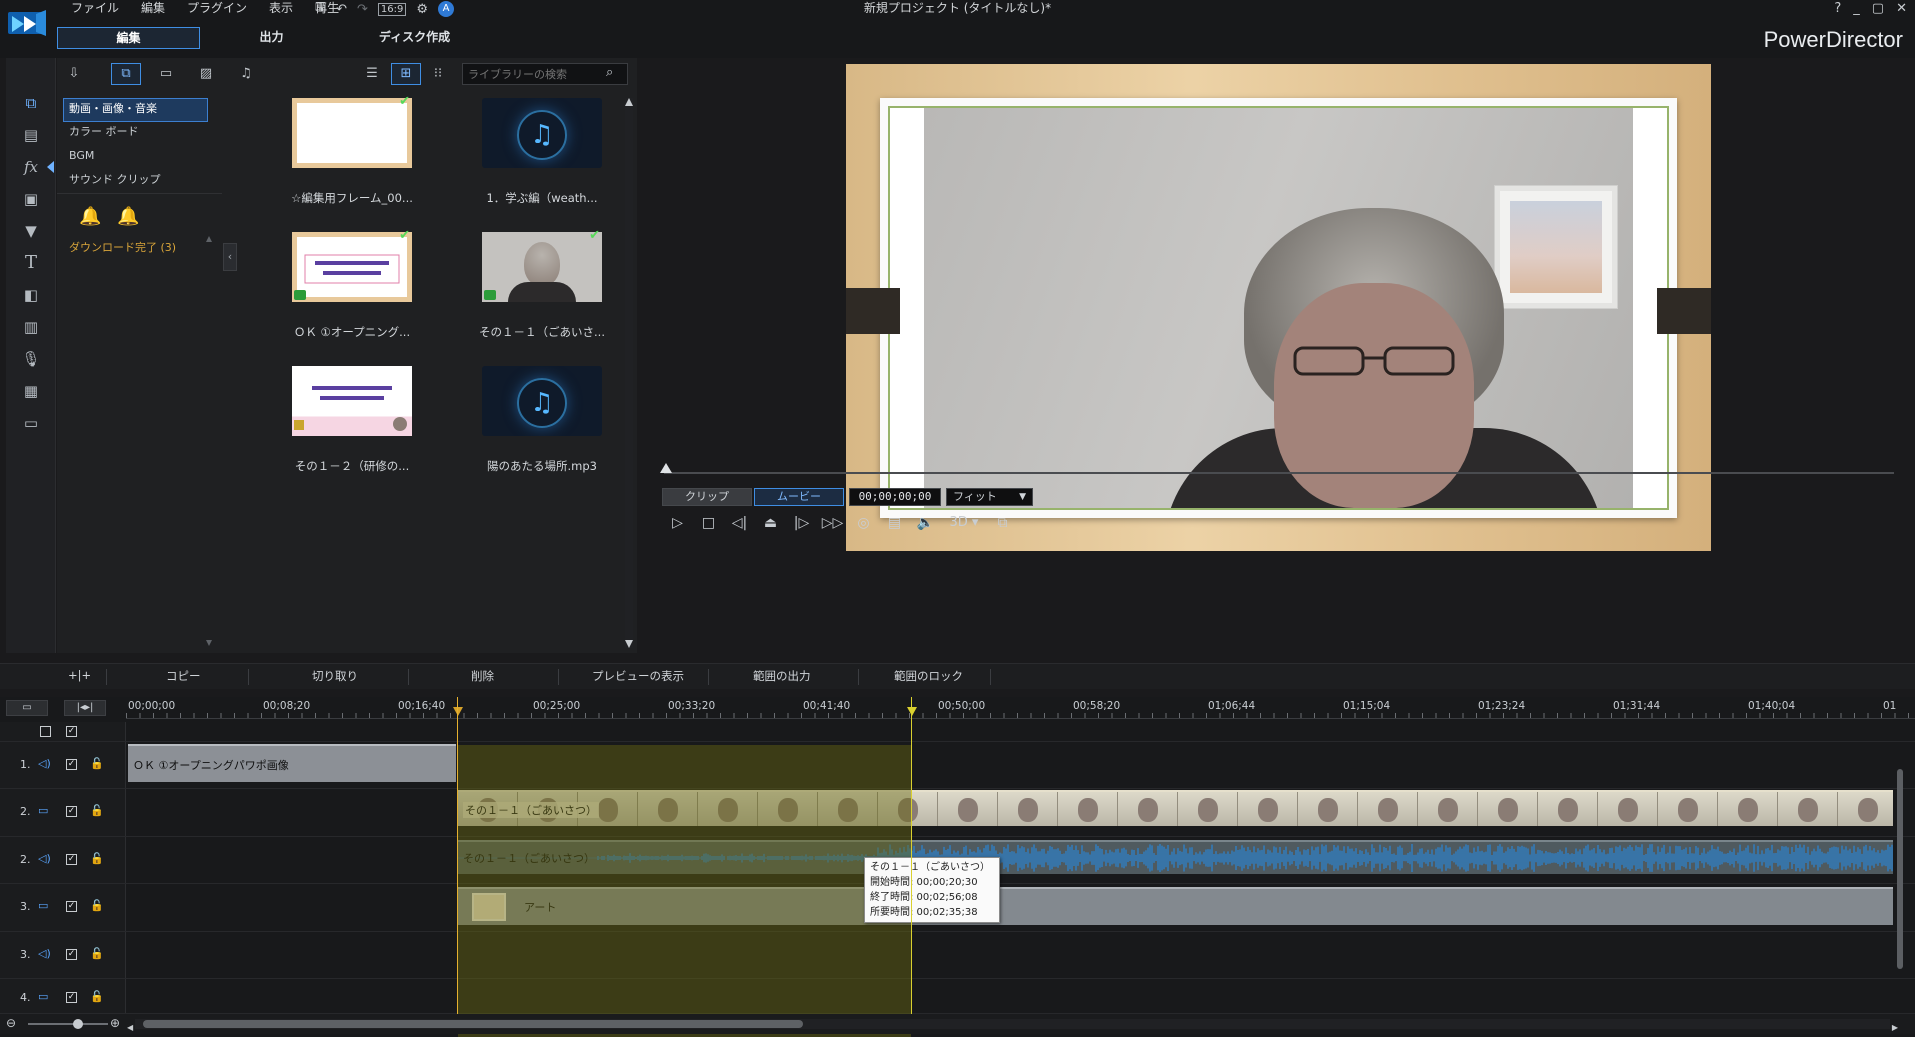  I want to click on download-done-label: ダウンロード完了 (3), so click(122, 247).